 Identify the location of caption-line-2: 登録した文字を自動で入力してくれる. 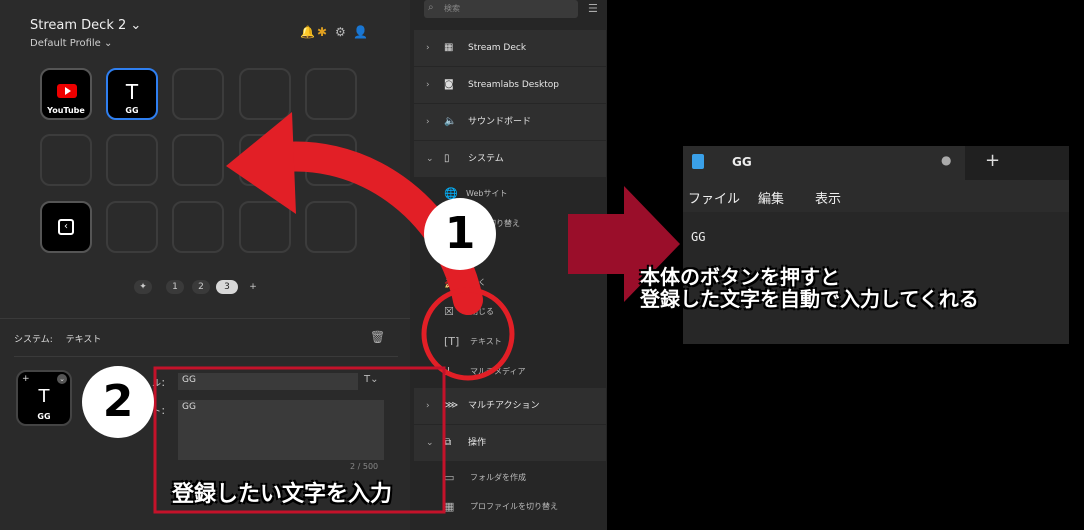
(809, 299).